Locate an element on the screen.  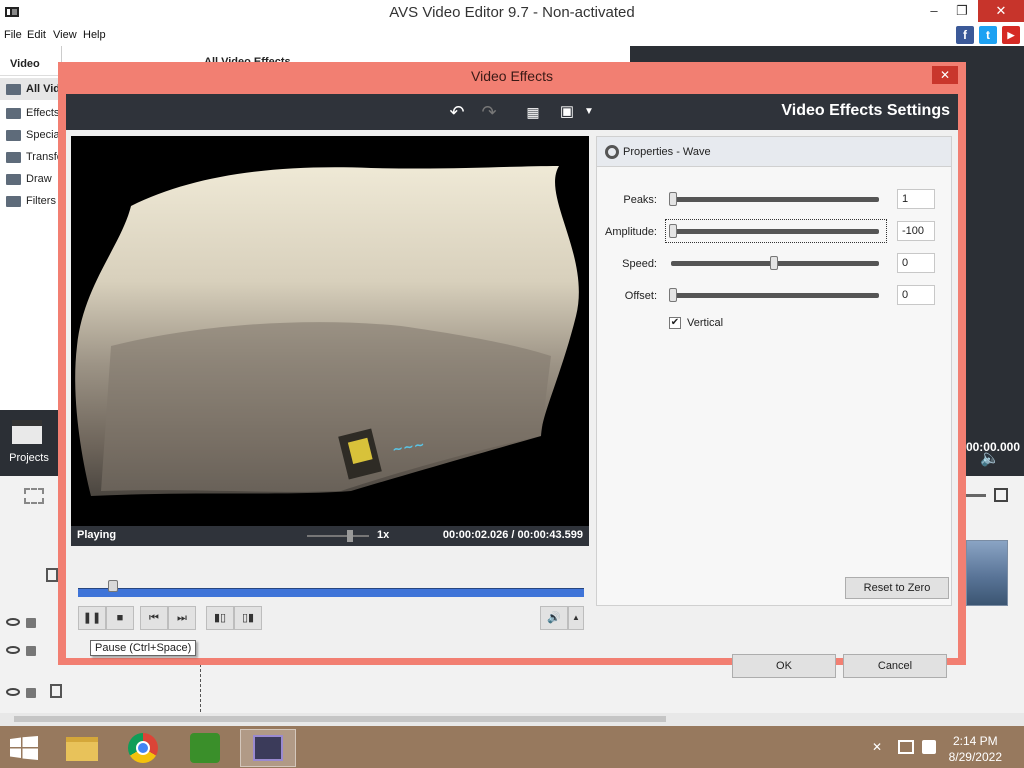
dialog-title: Video Effects is located at coordinates (512, 76).